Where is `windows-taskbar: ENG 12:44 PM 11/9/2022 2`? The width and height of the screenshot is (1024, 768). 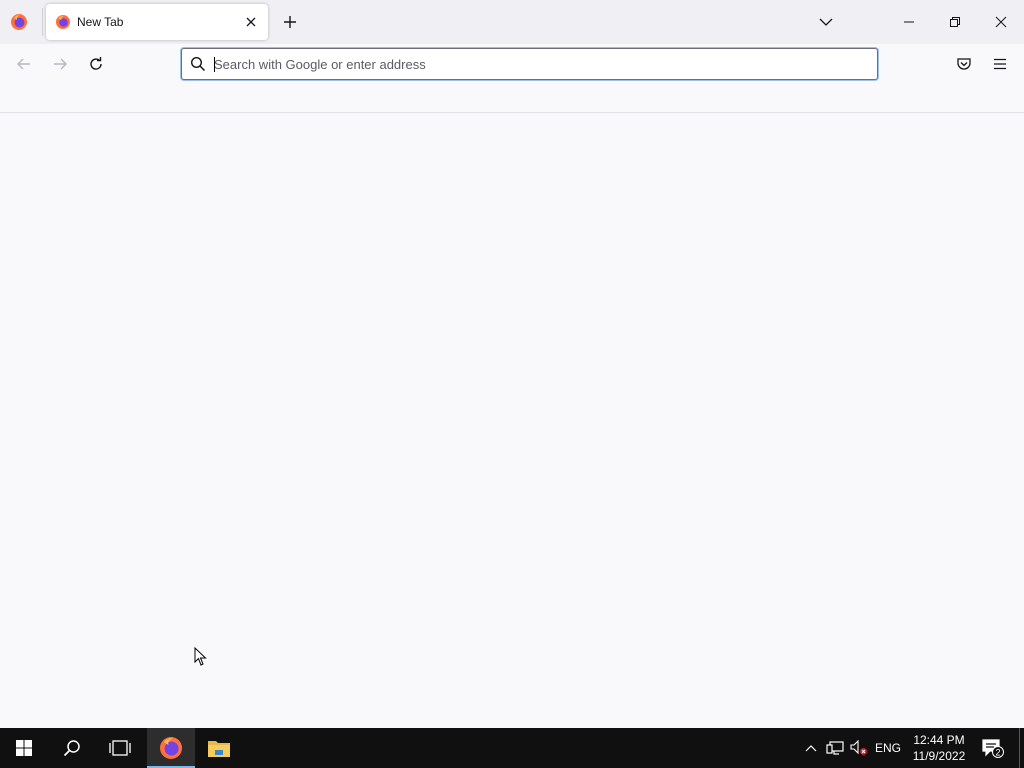 windows-taskbar: ENG 12:44 PM 11/9/2022 2 is located at coordinates (512, 748).